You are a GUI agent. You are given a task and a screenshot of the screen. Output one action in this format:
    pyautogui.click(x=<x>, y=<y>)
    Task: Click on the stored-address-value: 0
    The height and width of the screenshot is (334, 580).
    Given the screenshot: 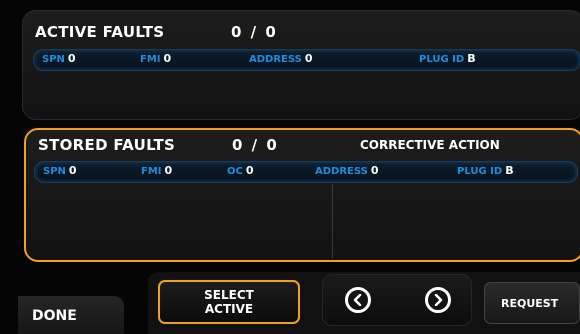 What is the action you would take?
    pyautogui.click(x=374, y=170)
    